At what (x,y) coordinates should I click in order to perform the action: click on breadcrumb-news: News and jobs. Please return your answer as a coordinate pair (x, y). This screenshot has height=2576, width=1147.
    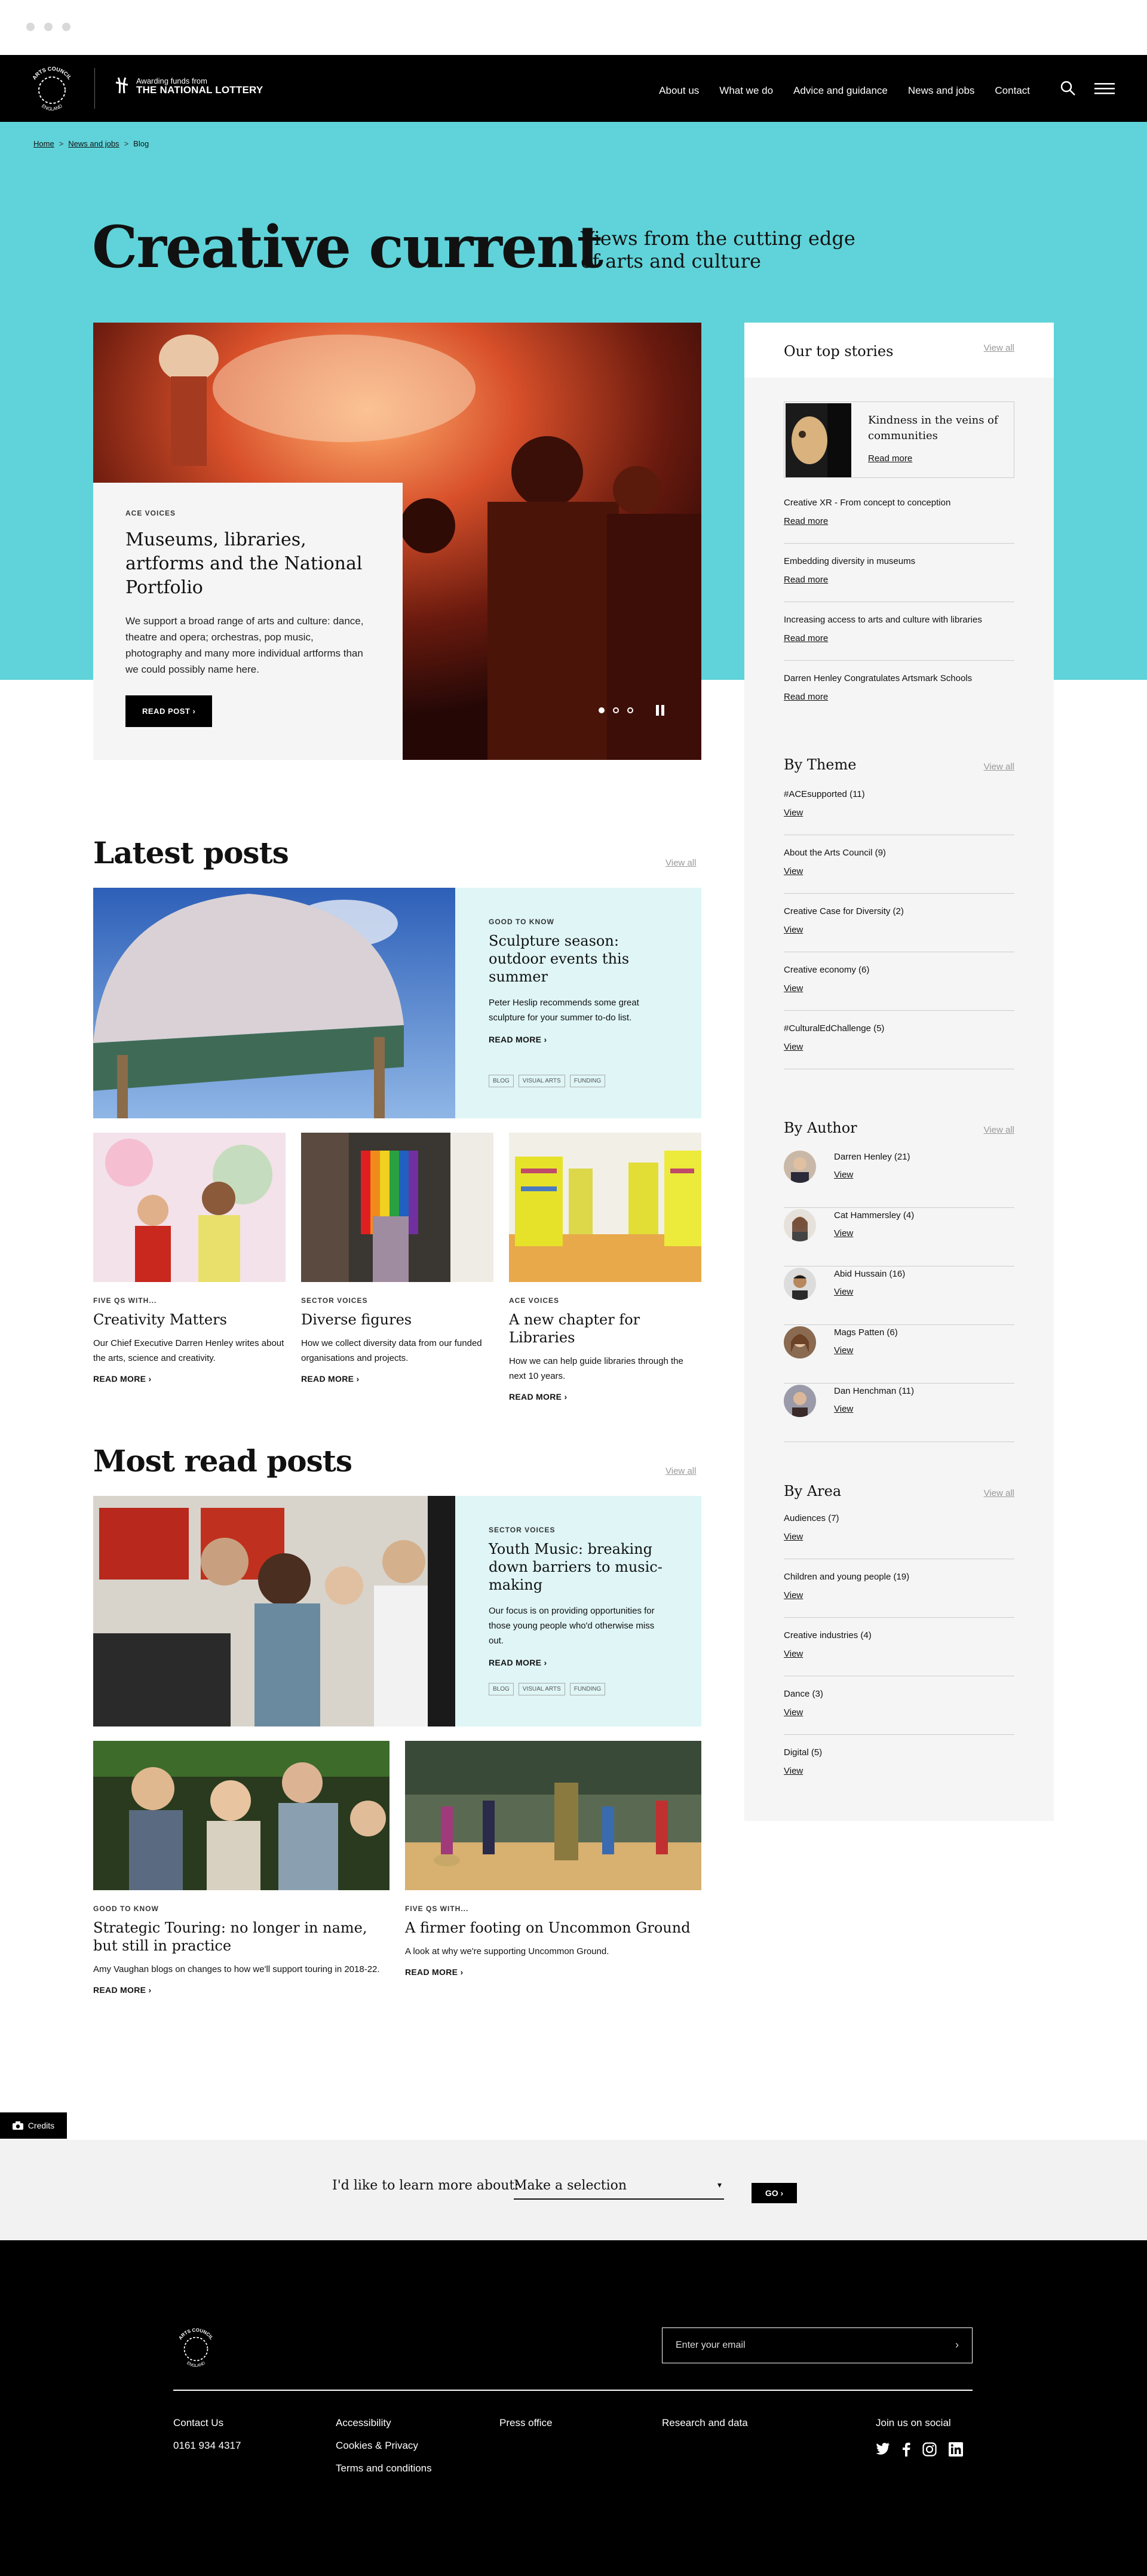
    Looking at the image, I should click on (93, 143).